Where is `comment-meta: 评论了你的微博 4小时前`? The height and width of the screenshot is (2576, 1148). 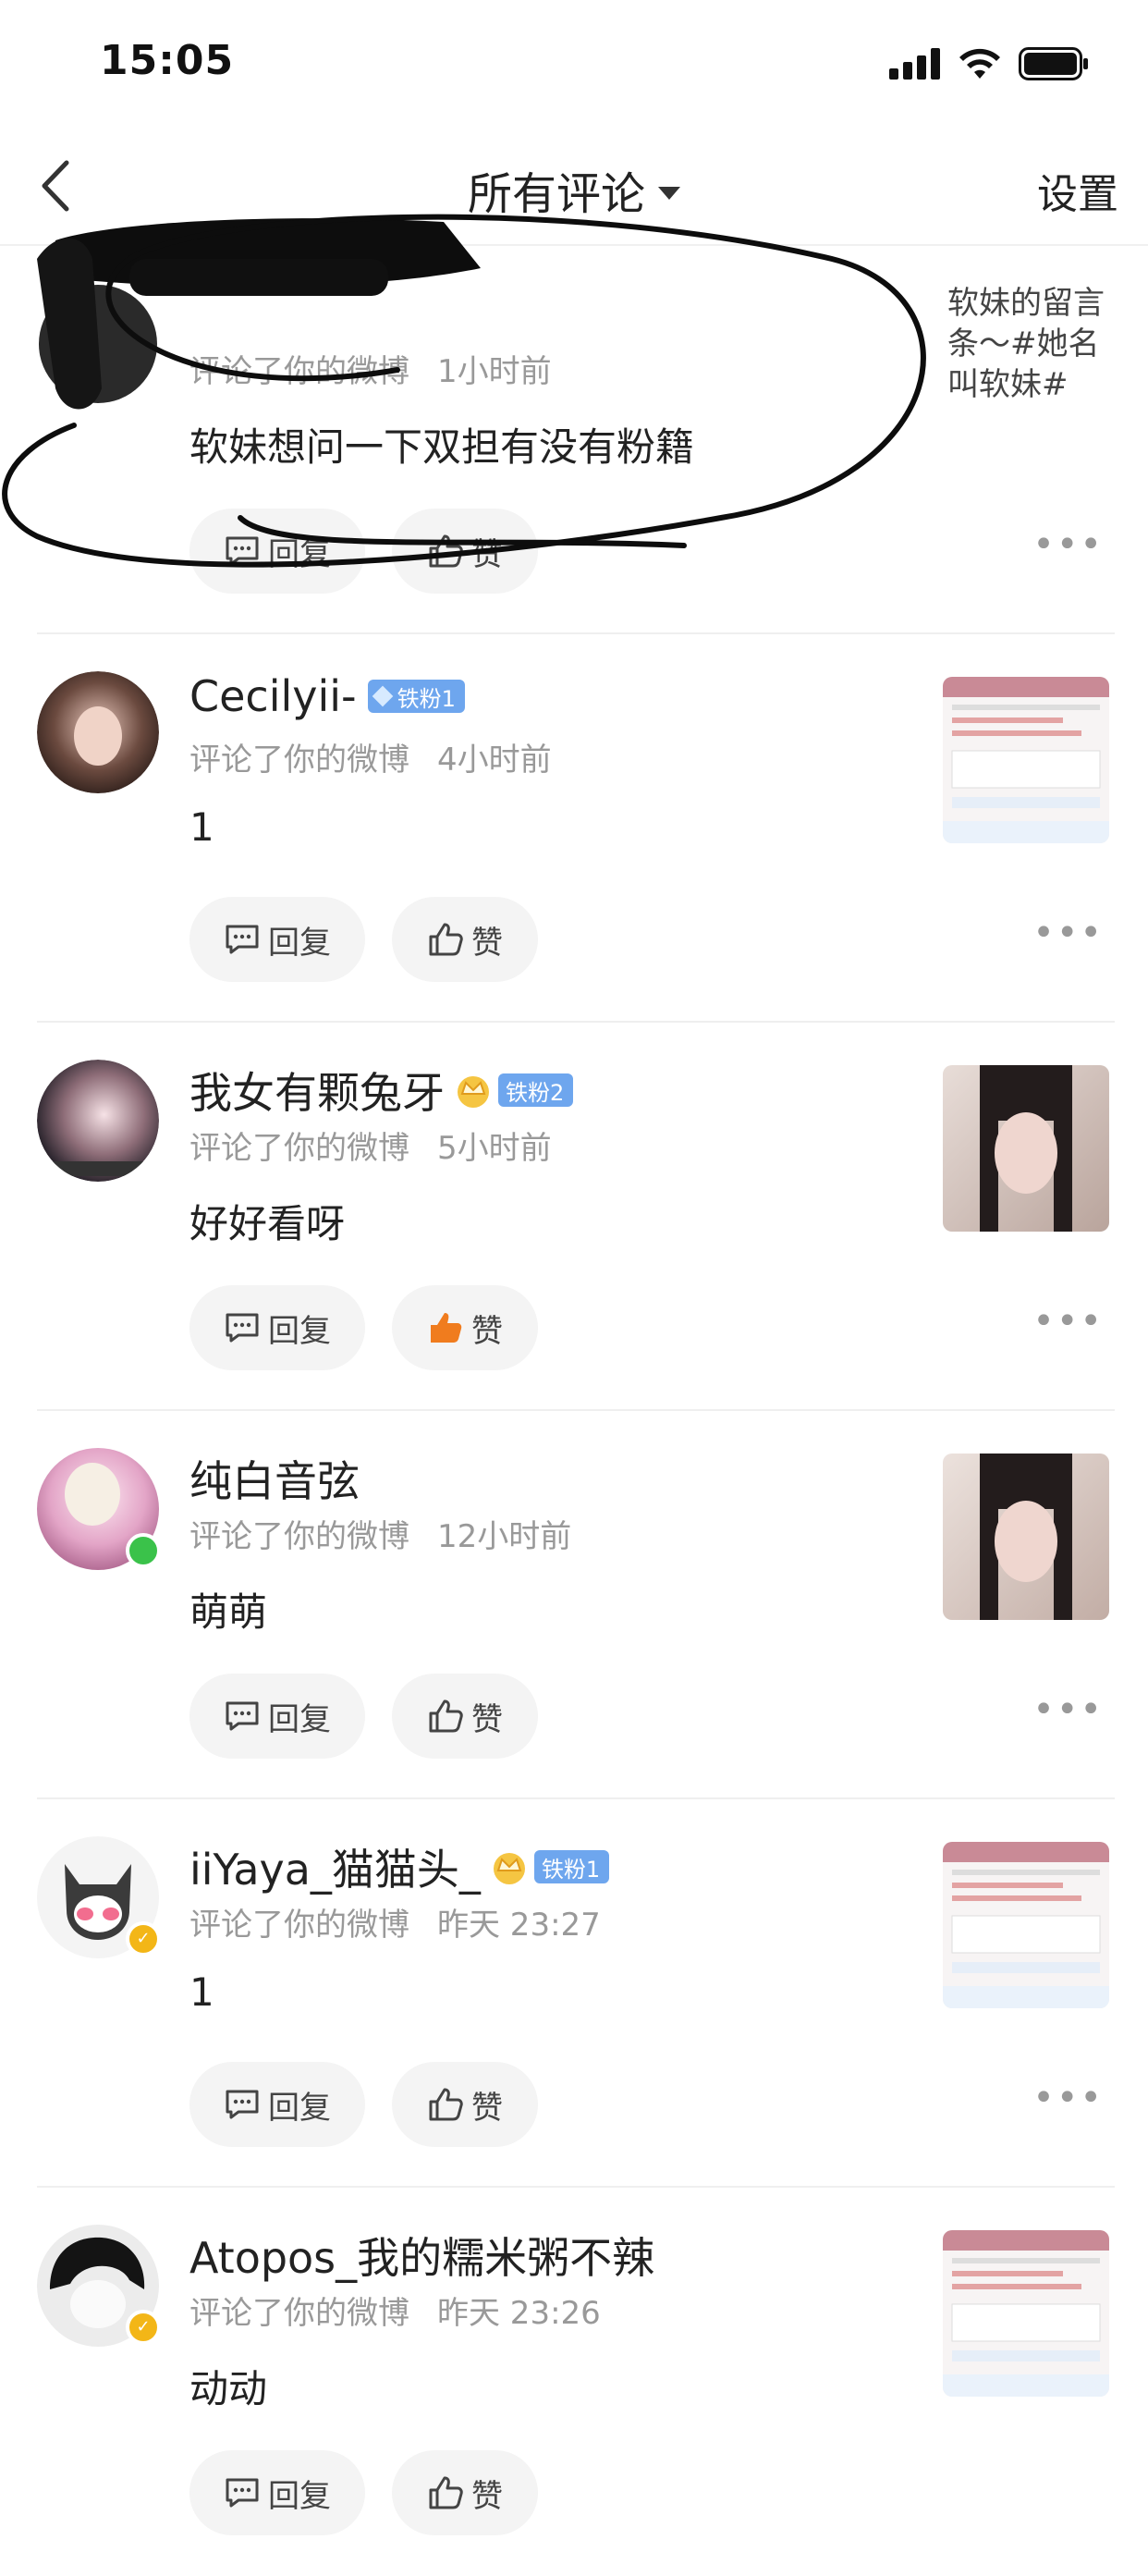
comment-meta: 评论了你的微博 4小时前 is located at coordinates (371, 756).